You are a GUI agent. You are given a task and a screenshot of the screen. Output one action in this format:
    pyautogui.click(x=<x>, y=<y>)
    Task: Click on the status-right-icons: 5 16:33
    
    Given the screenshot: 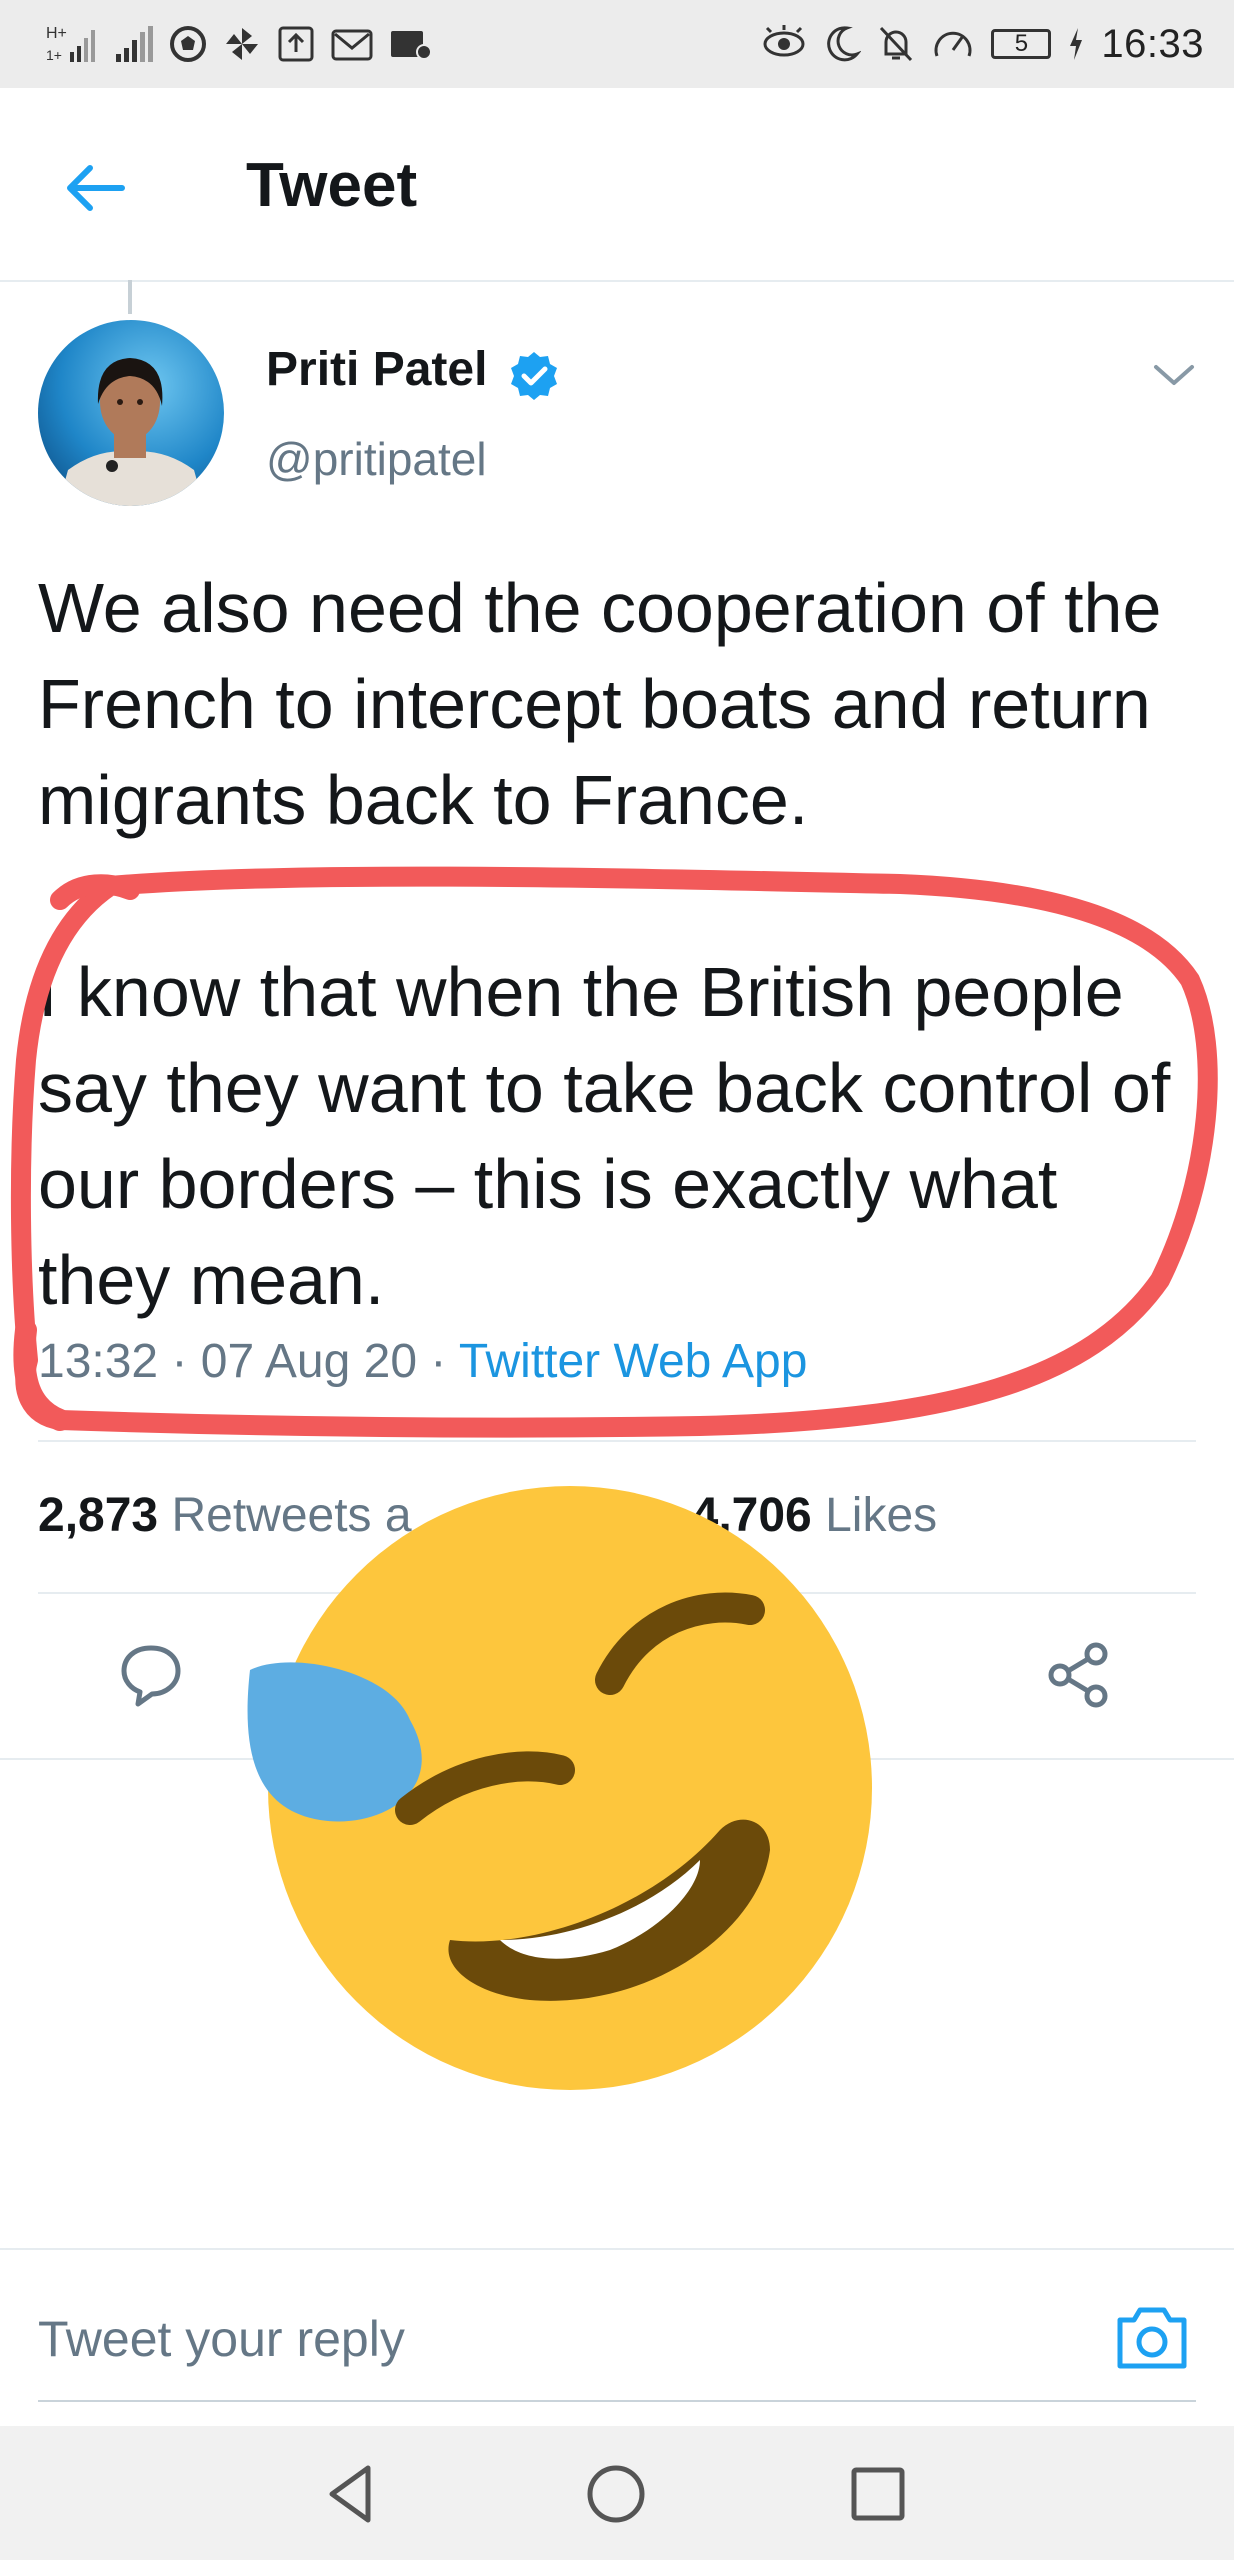 What is the action you would take?
    pyautogui.click(x=982, y=44)
    